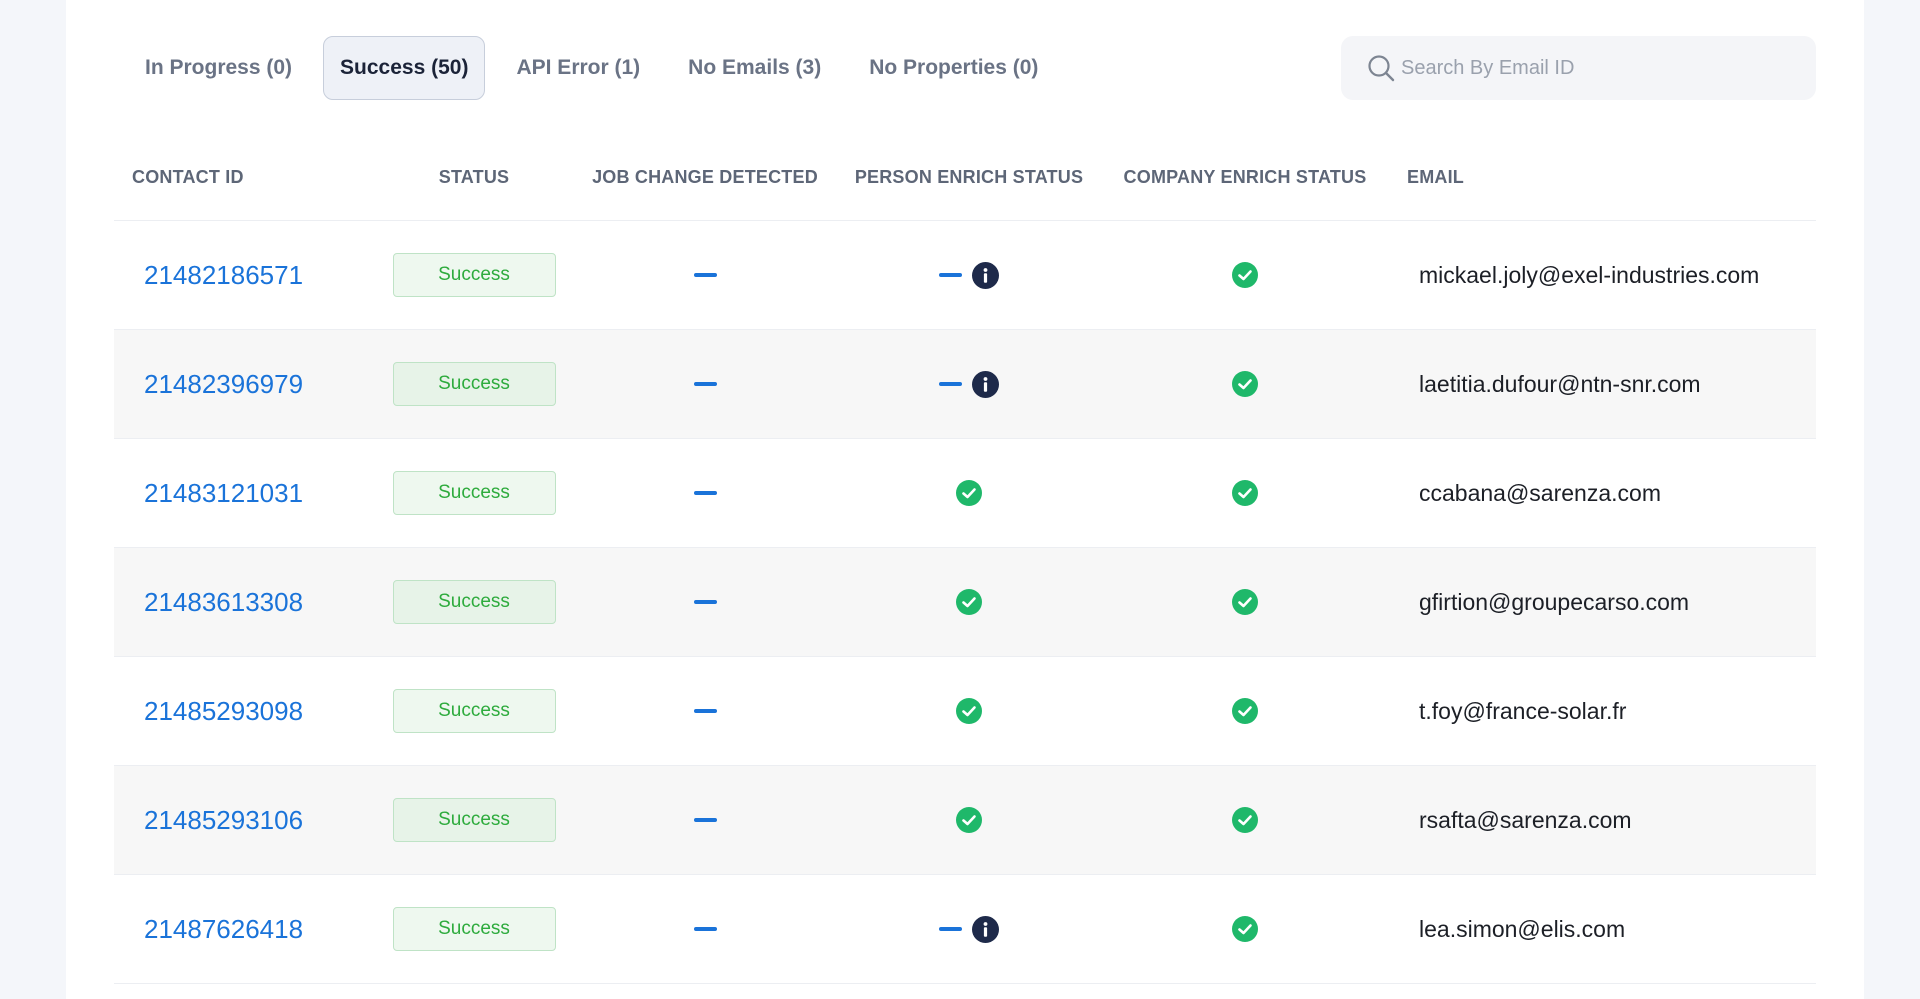 The image size is (1920, 999). What do you see at coordinates (705, 177) in the screenshot?
I see `header-job-change: JOB CHANGE DETECTED` at bounding box center [705, 177].